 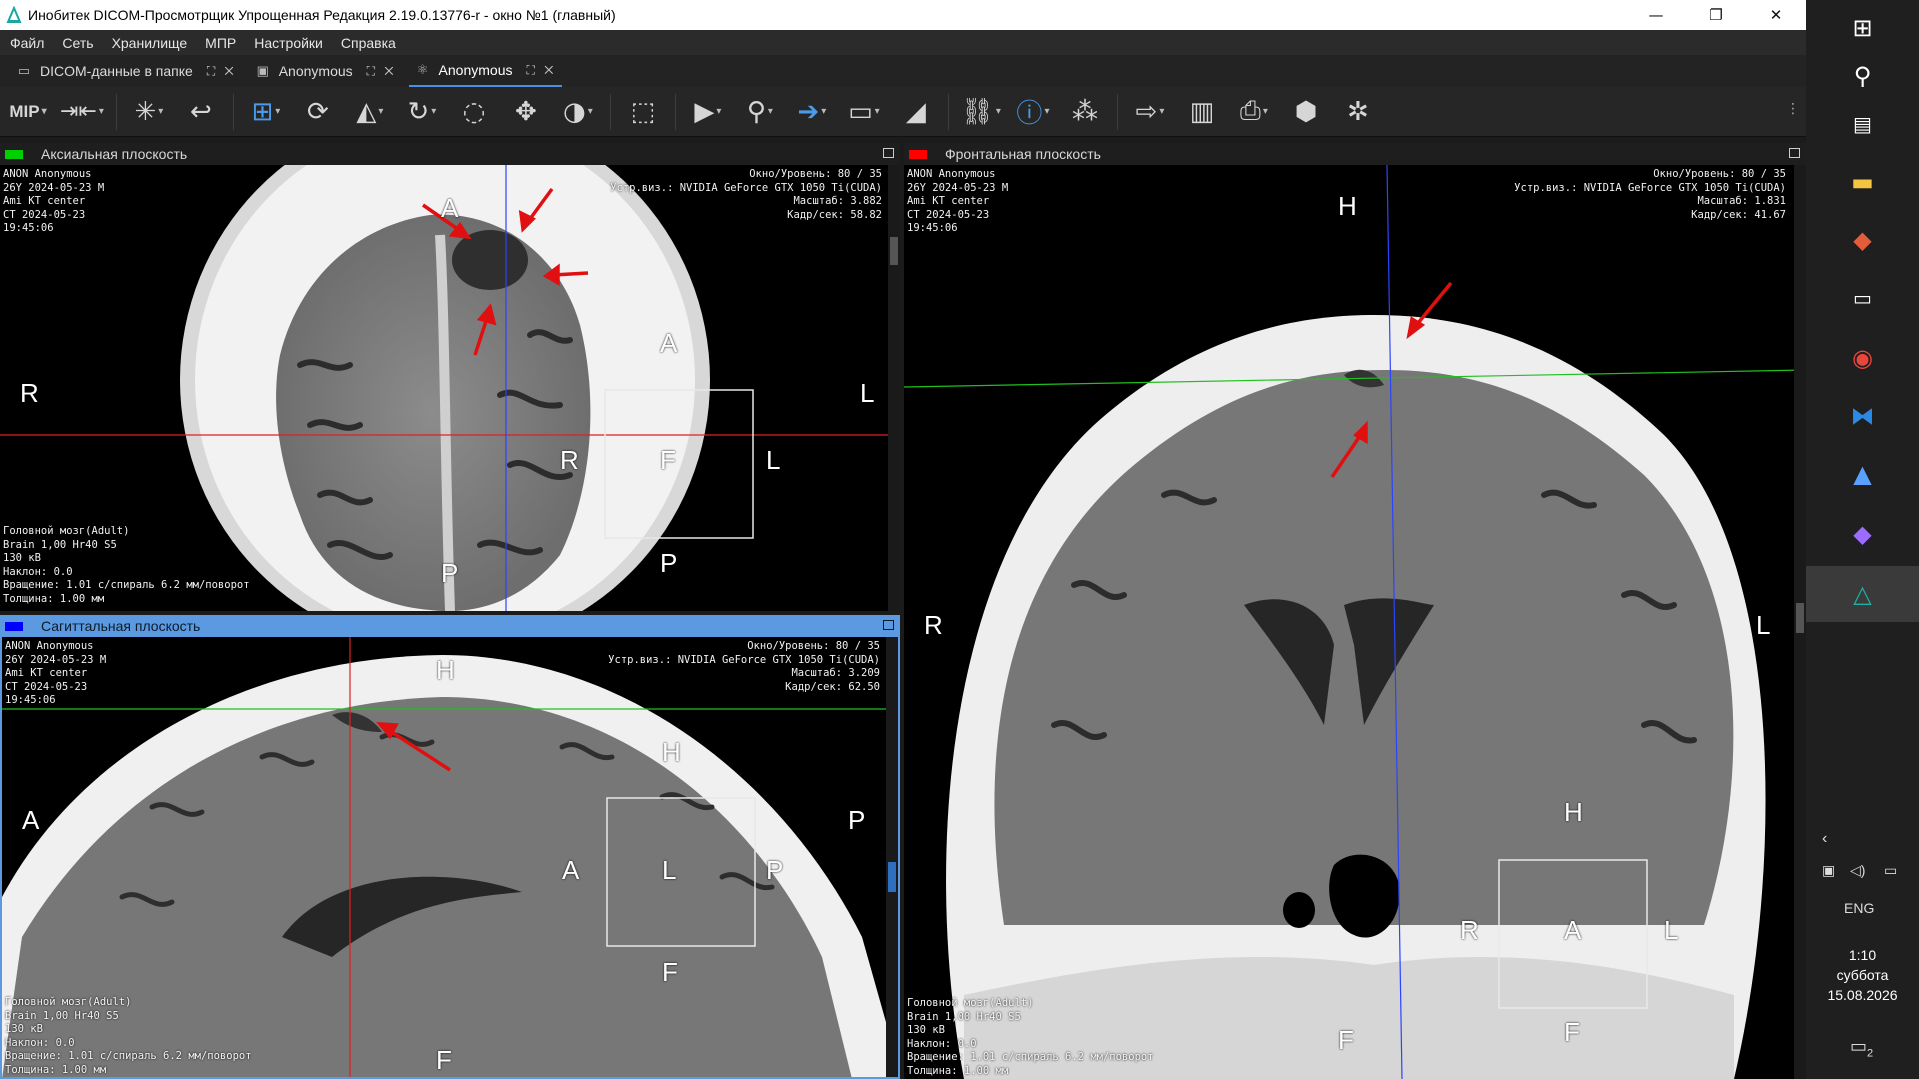 What do you see at coordinates (1794, 153) in the screenshot?
I see `coronal-maximize-button` at bounding box center [1794, 153].